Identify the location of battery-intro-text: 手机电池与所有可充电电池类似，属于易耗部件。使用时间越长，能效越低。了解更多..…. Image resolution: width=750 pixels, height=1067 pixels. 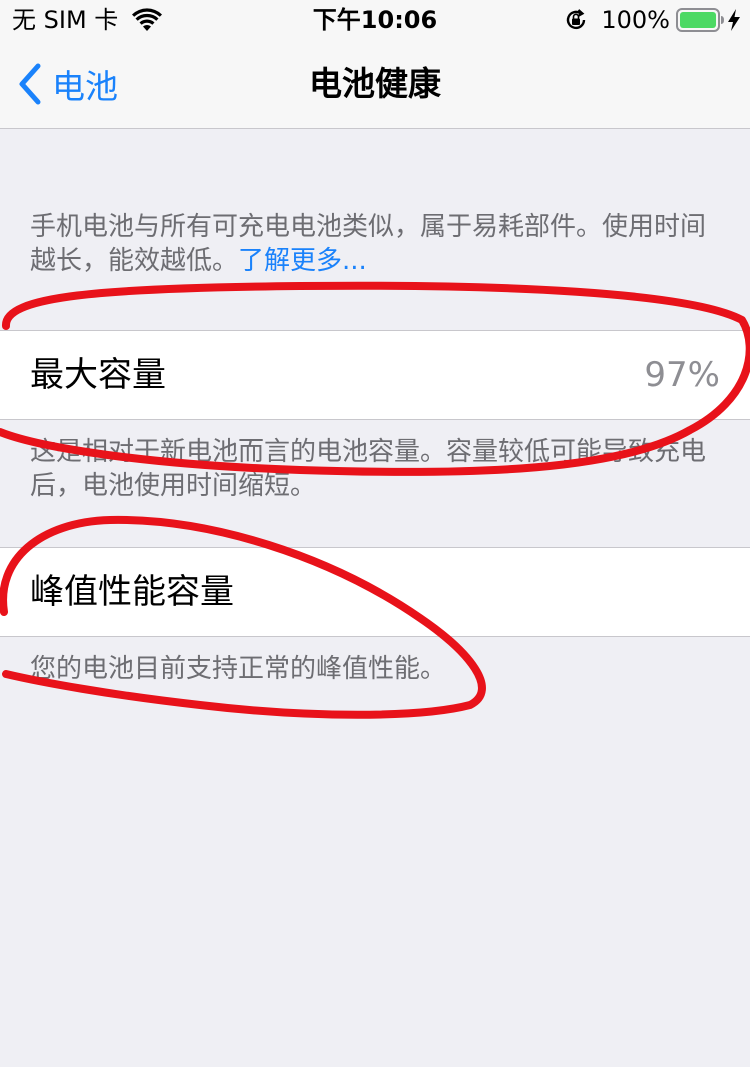
(380, 244).